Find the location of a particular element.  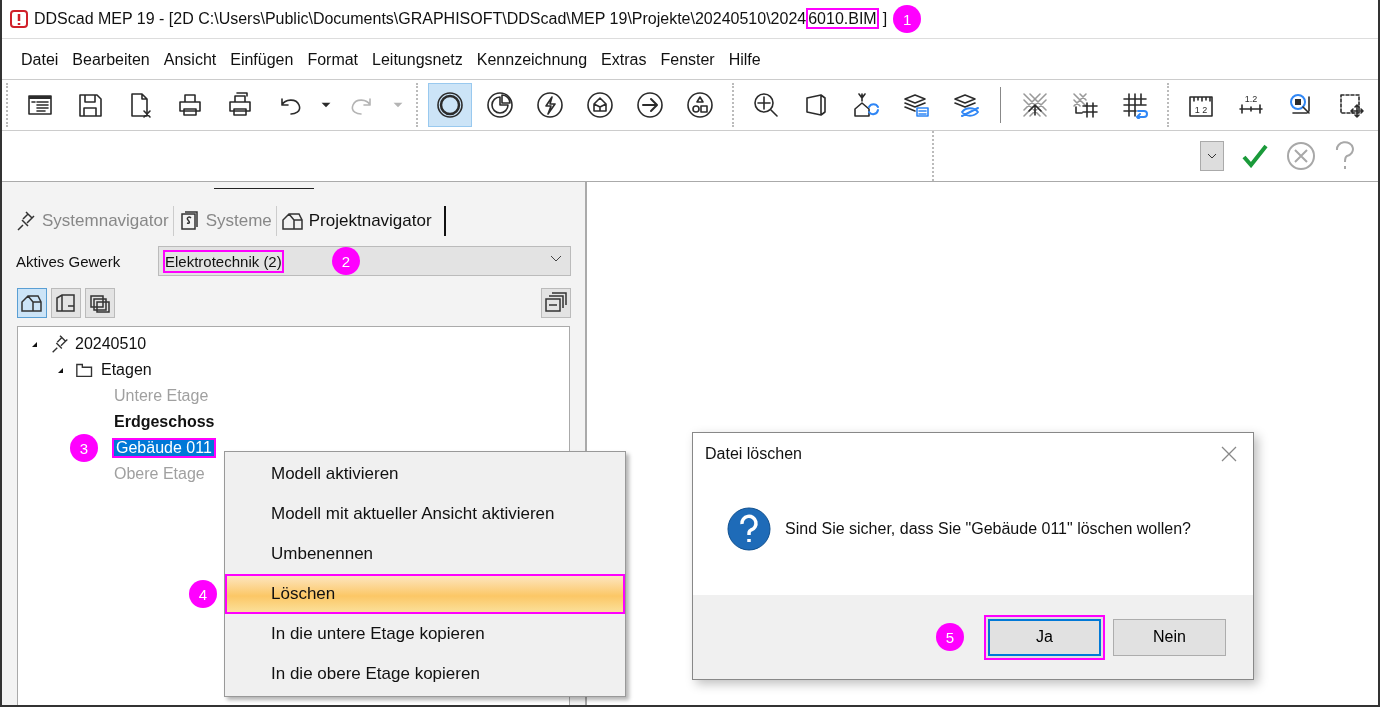

context-menu-item: Modell aktivieren is located at coordinates (425, 474).